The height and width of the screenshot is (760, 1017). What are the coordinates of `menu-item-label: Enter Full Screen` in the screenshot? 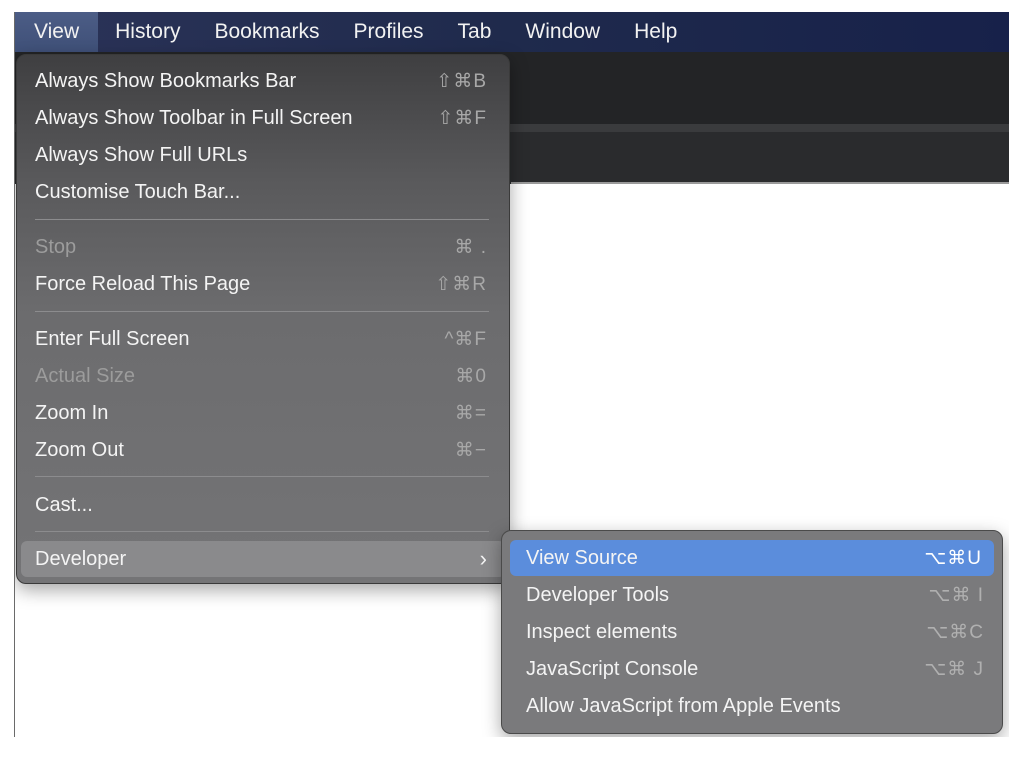 It's located at (112, 338).